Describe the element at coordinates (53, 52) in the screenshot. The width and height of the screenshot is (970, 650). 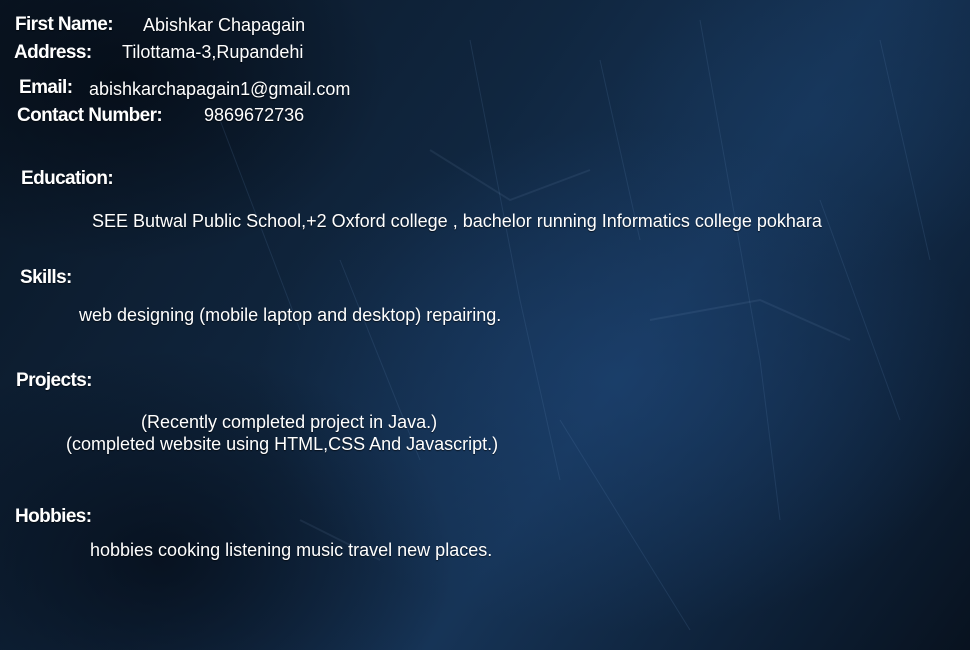
I see `address-label: Address:` at that location.